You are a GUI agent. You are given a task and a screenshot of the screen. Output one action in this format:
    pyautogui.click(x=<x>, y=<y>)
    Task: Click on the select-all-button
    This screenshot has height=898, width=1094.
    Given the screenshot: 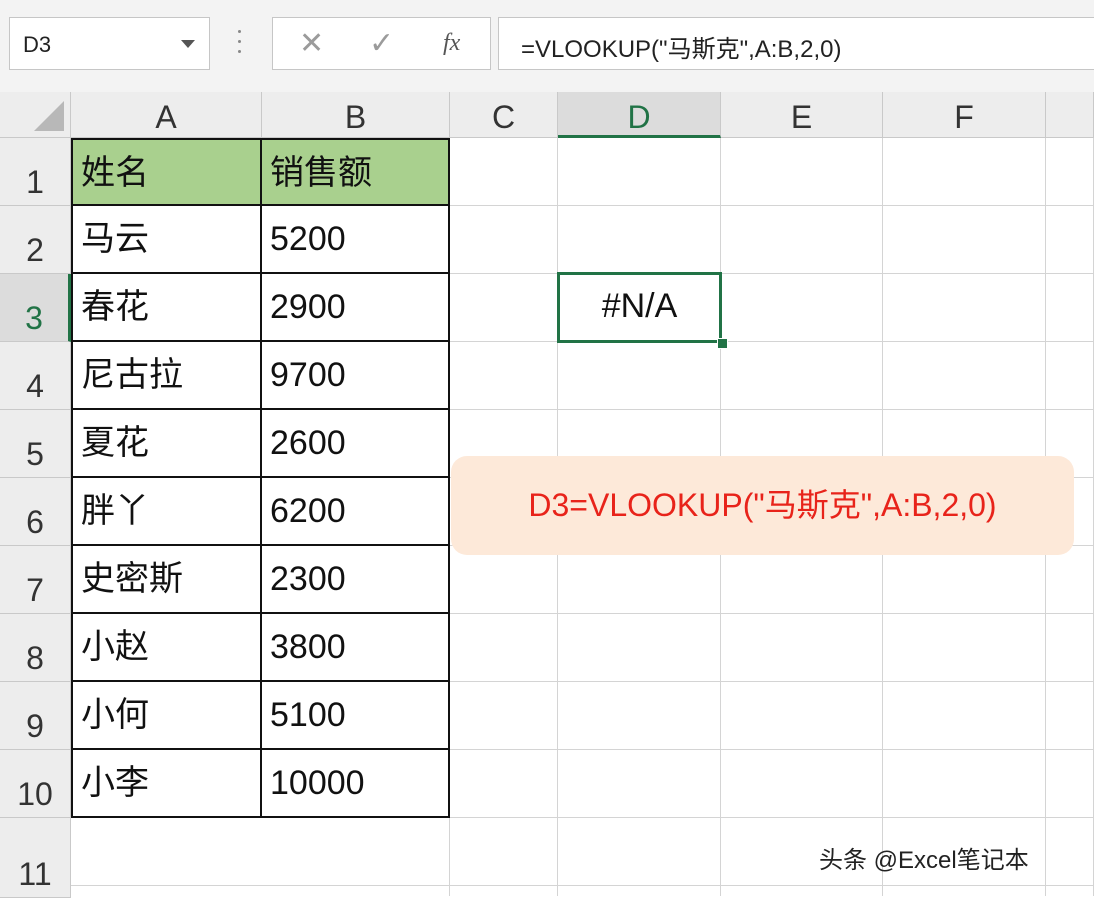 What is the action you would take?
    pyautogui.click(x=35, y=115)
    